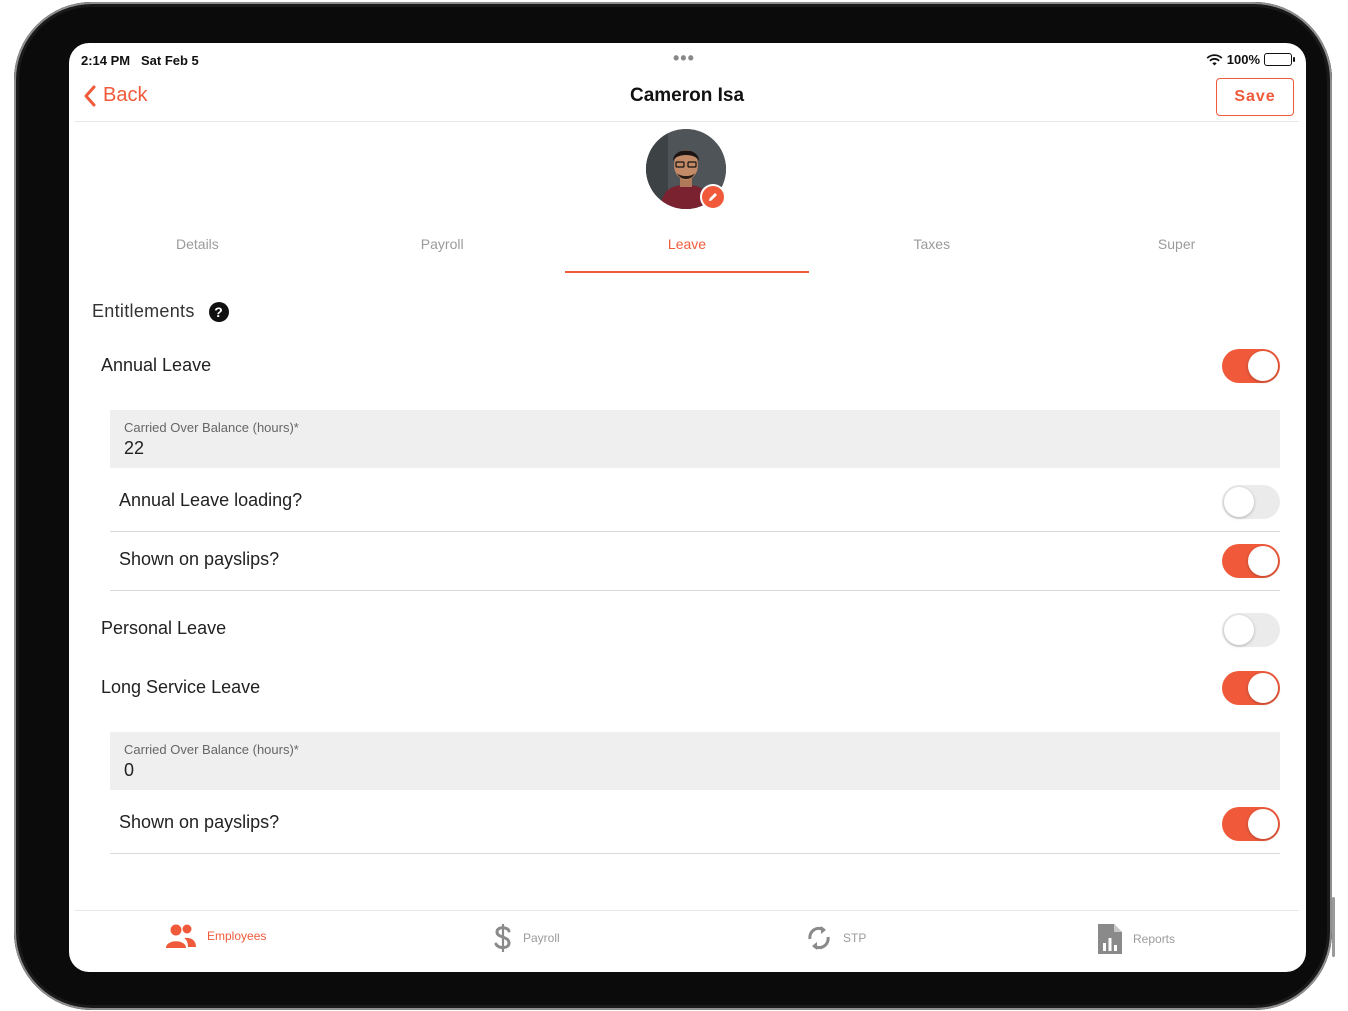 The width and height of the screenshot is (1348, 1011). Describe the element at coordinates (211, 500) in the screenshot. I see `annual-leave-loading-label: Annual Leave loading?` at that location.